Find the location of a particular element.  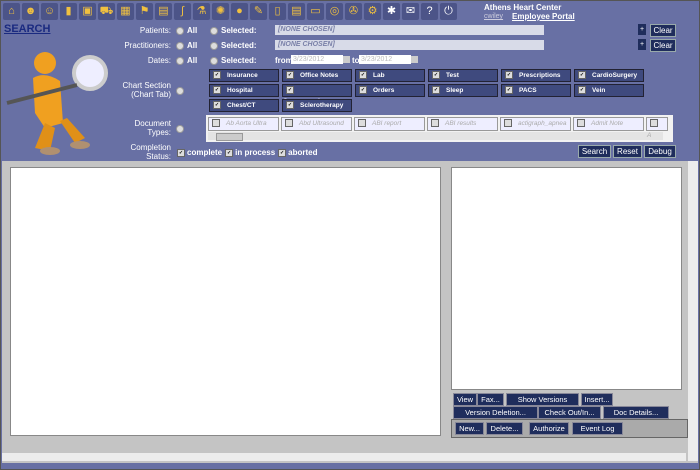

chart-section-label: Chart Section (Chart Tab) is located at coordinates (146, 90).